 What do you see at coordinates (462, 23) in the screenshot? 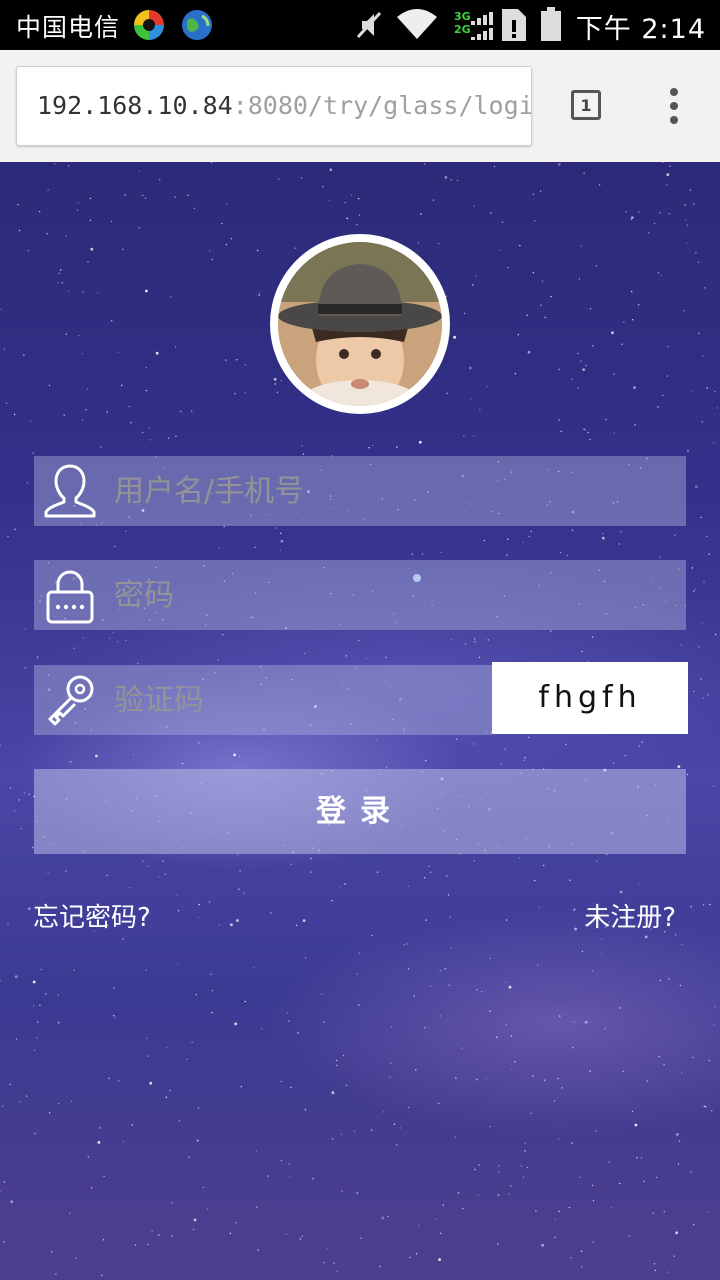
I see `network-type-label: 3G 2G` at bounding box center [462, 23].